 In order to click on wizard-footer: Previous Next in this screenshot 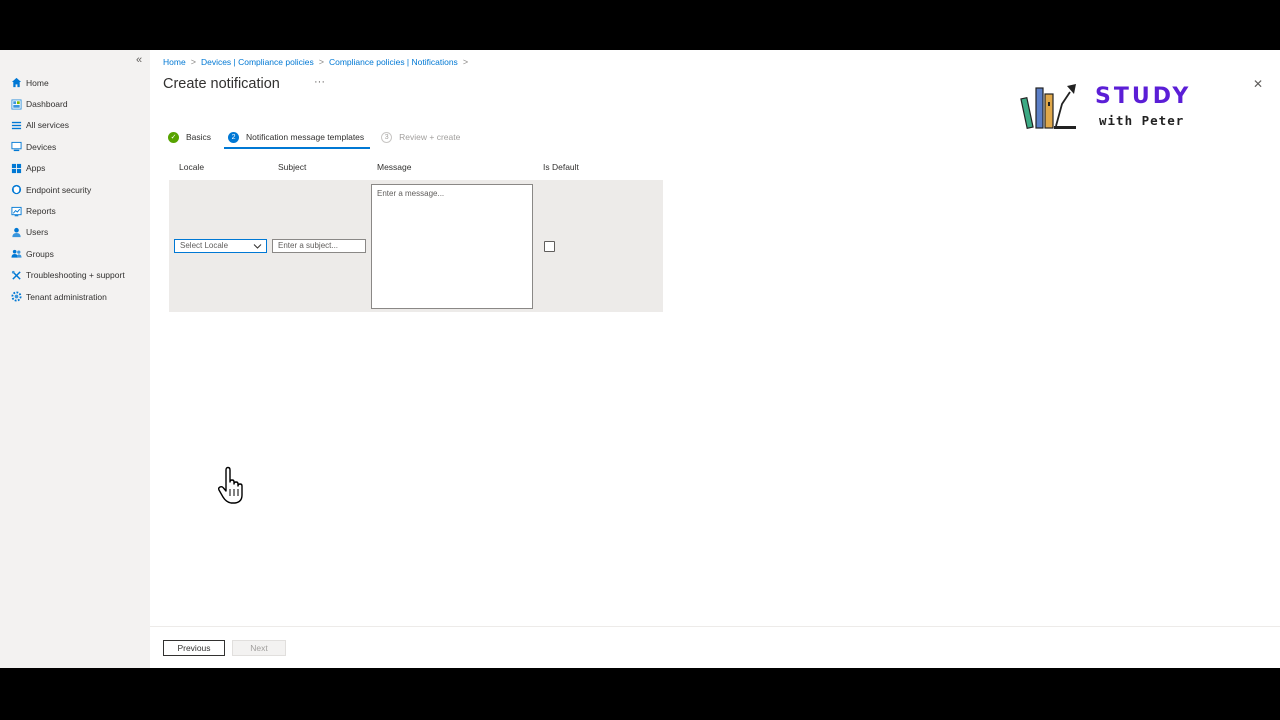, I will do `click(715, 647)`.